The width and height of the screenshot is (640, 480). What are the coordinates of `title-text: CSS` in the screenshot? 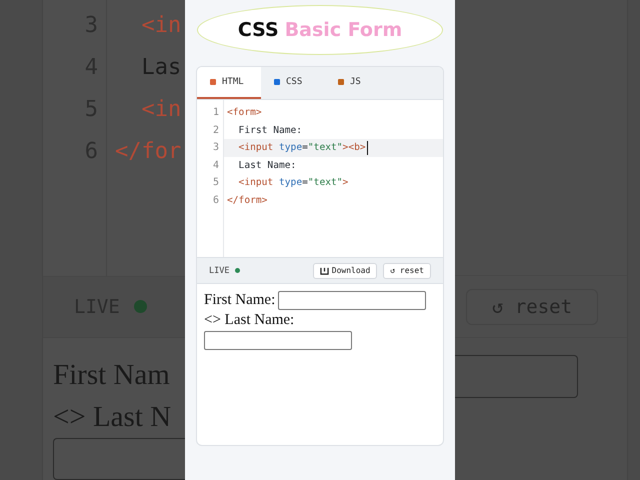 It's located at (258, 30).